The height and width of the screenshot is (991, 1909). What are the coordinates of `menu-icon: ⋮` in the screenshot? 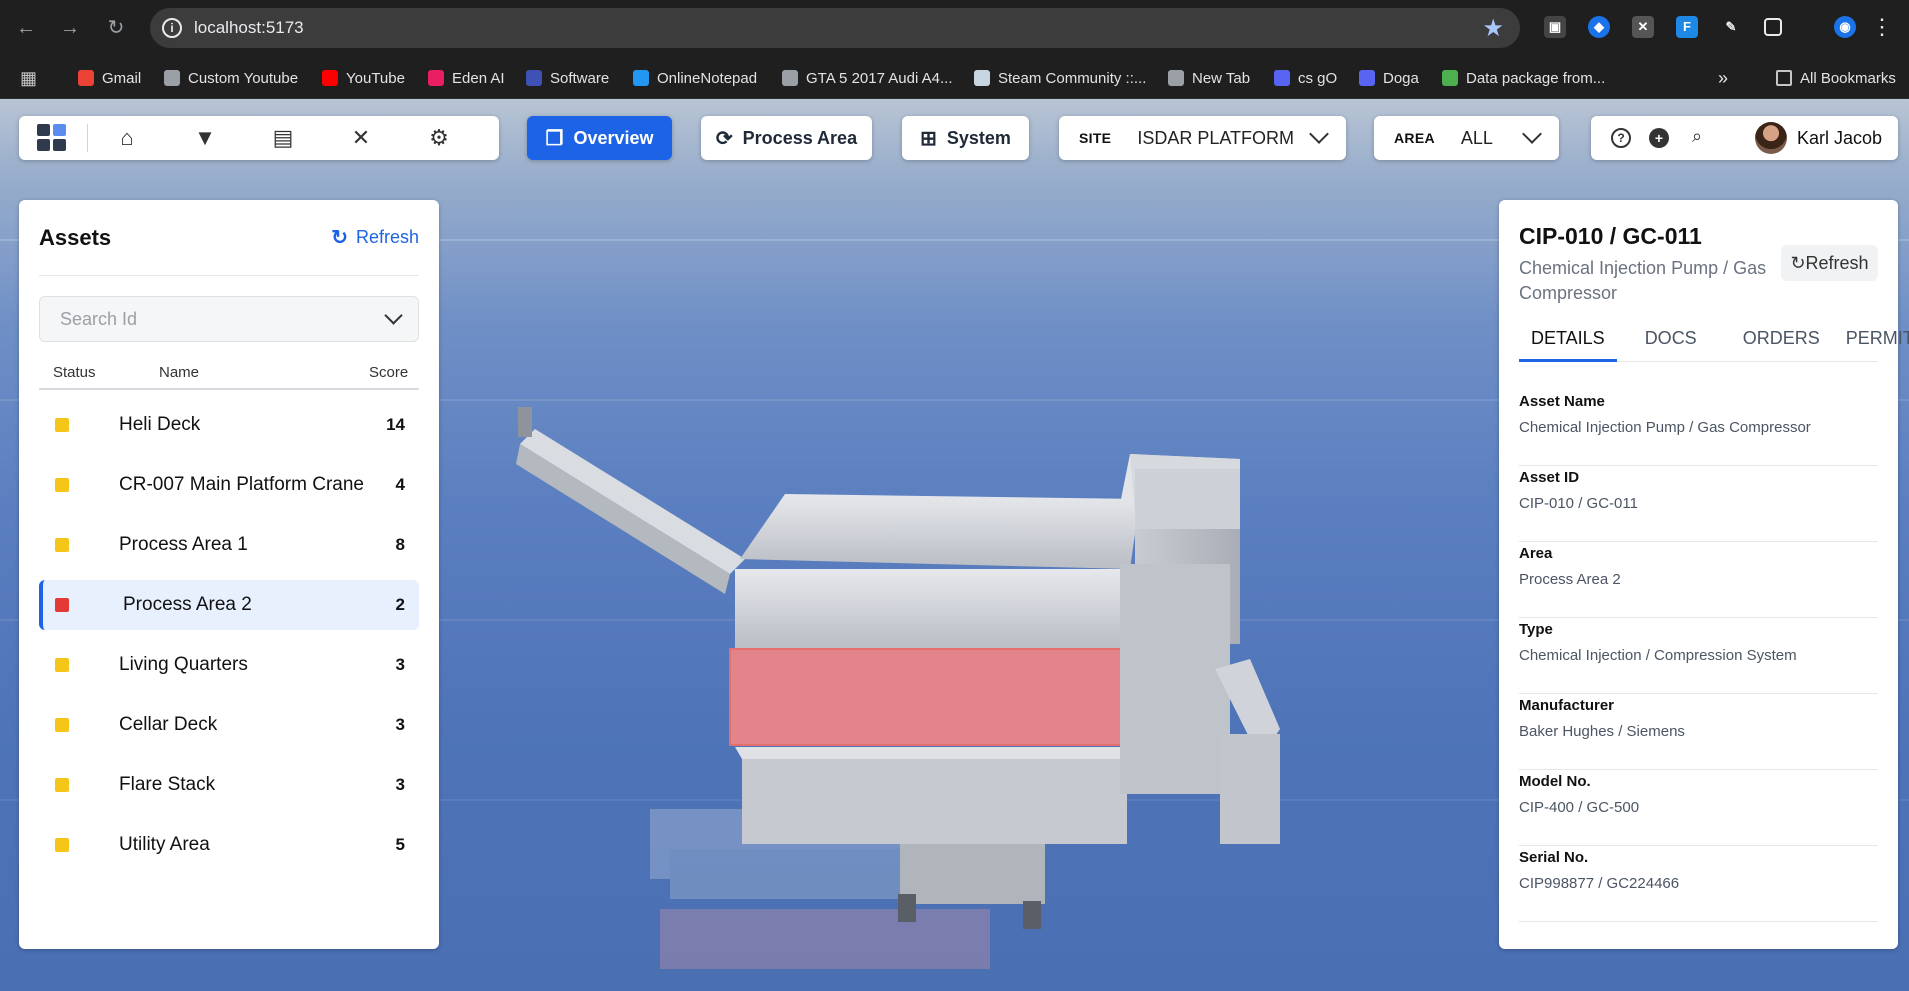 It's located at (1882, 27).